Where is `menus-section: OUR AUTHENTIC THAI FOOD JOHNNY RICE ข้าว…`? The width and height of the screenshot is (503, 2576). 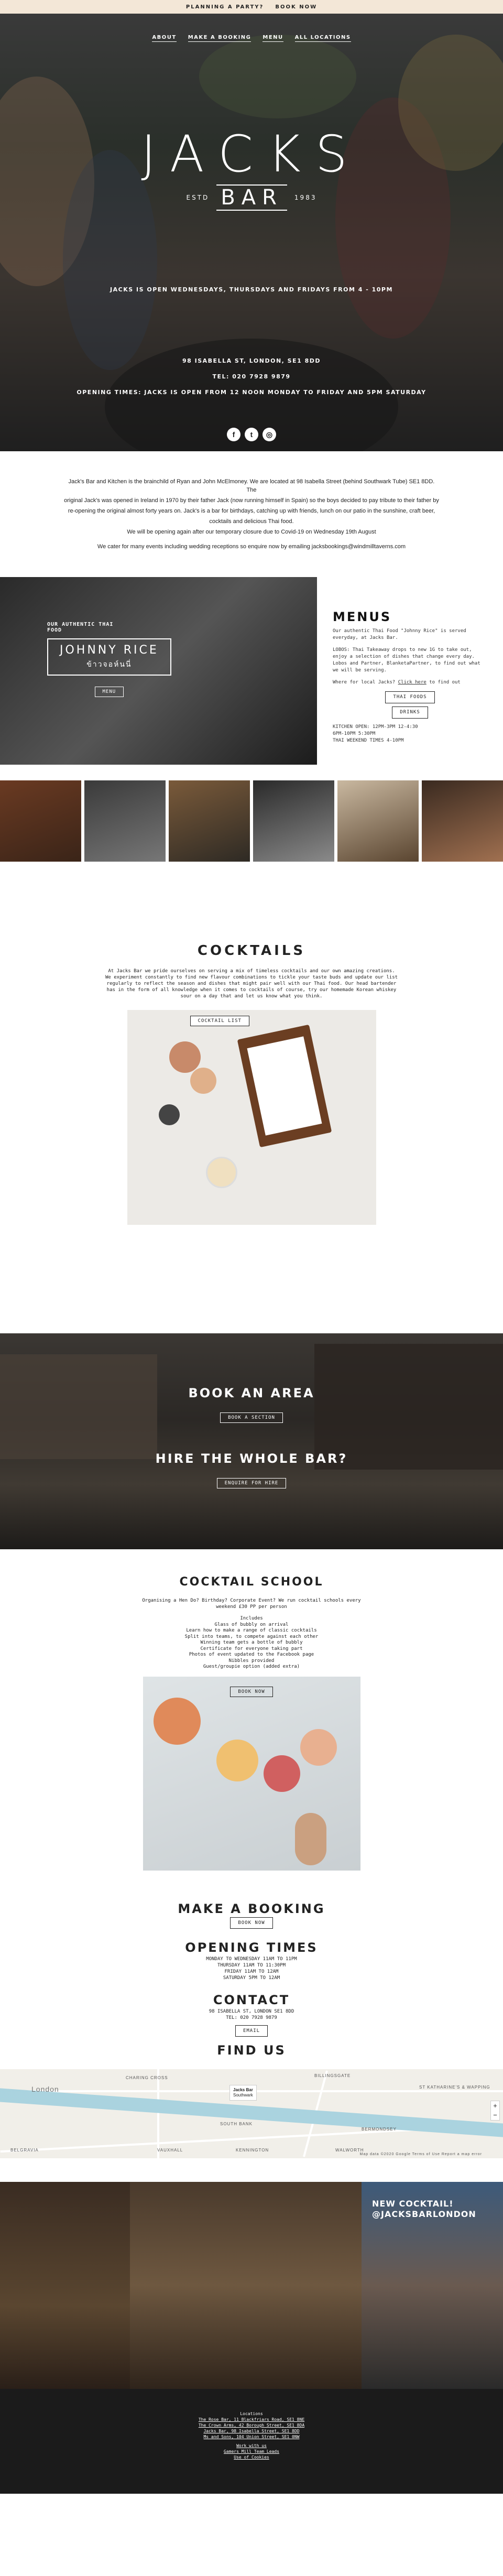
menus-section: OUR AUTHENTIC THAI FOOD JOHNNY RICE ข้าว… is located at coordinates (251, 671).